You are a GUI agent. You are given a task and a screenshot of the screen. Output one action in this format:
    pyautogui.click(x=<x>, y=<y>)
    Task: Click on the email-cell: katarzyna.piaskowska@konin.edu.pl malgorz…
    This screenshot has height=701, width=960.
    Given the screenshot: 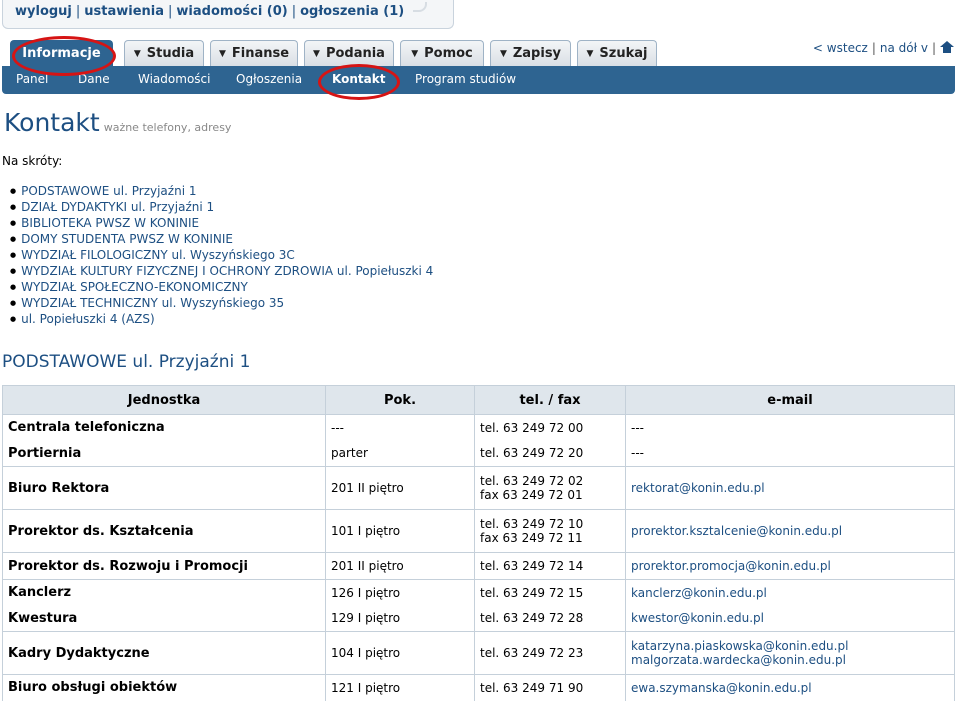 What is the action you would take?
    pyautogui.click(x=790, y=653)
    